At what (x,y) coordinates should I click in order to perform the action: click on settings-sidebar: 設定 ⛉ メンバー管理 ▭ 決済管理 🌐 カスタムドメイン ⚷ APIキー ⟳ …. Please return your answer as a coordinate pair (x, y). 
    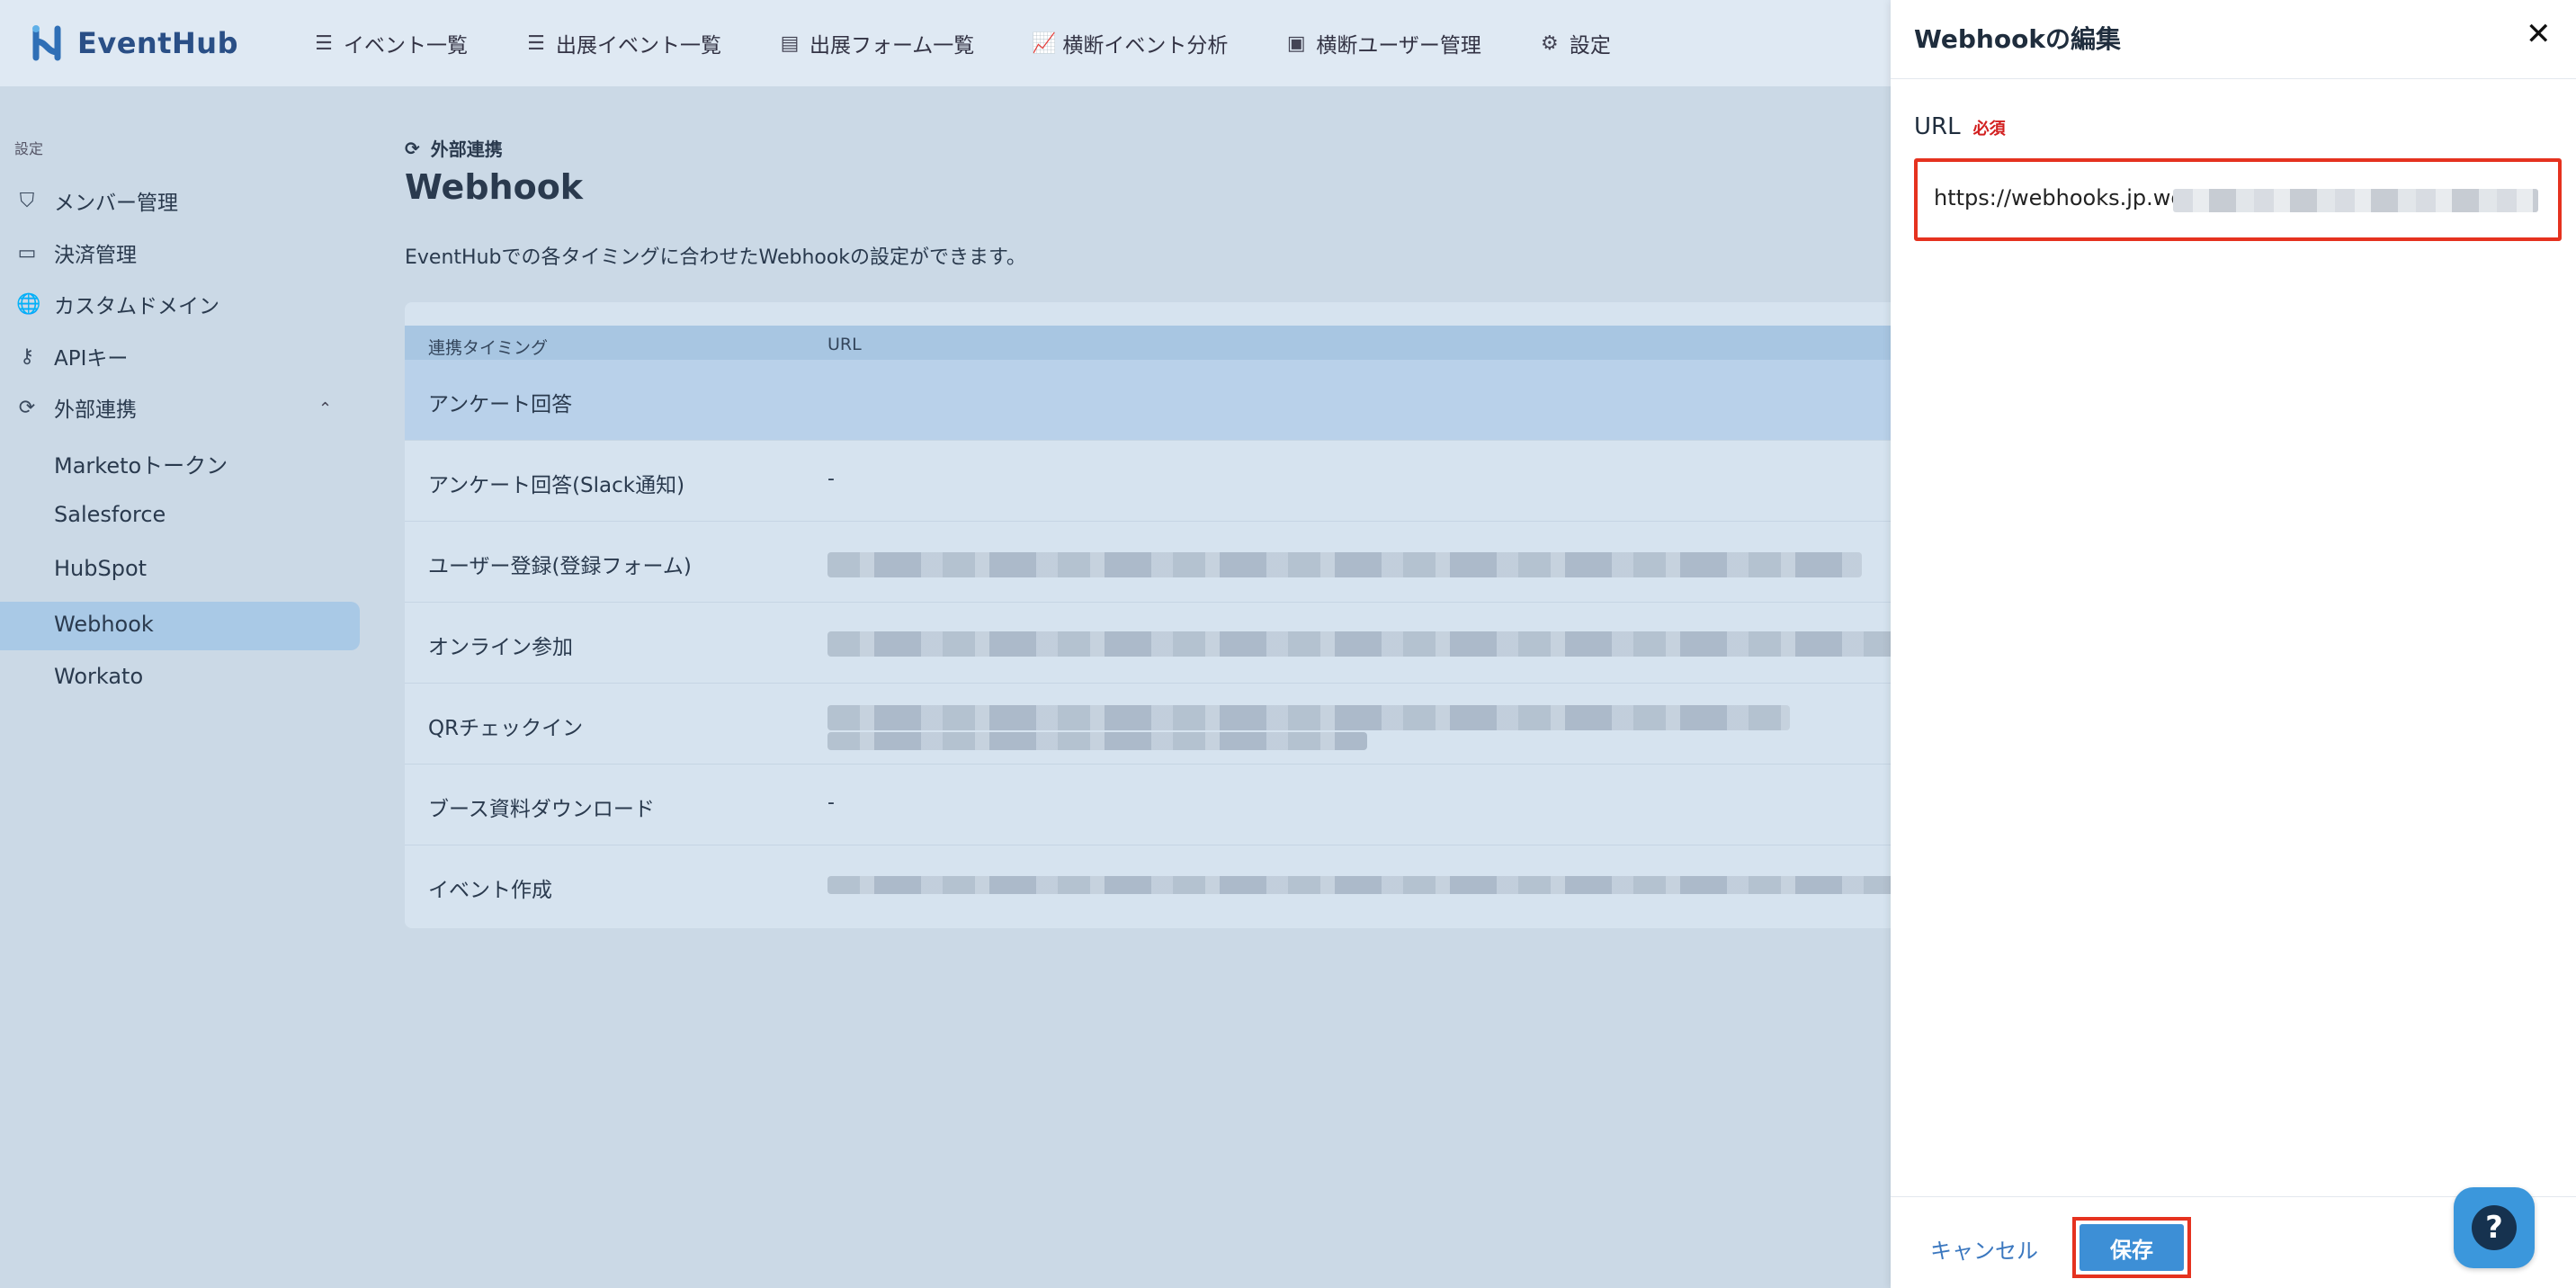
    Looking at the image, I should click on (184, 687).